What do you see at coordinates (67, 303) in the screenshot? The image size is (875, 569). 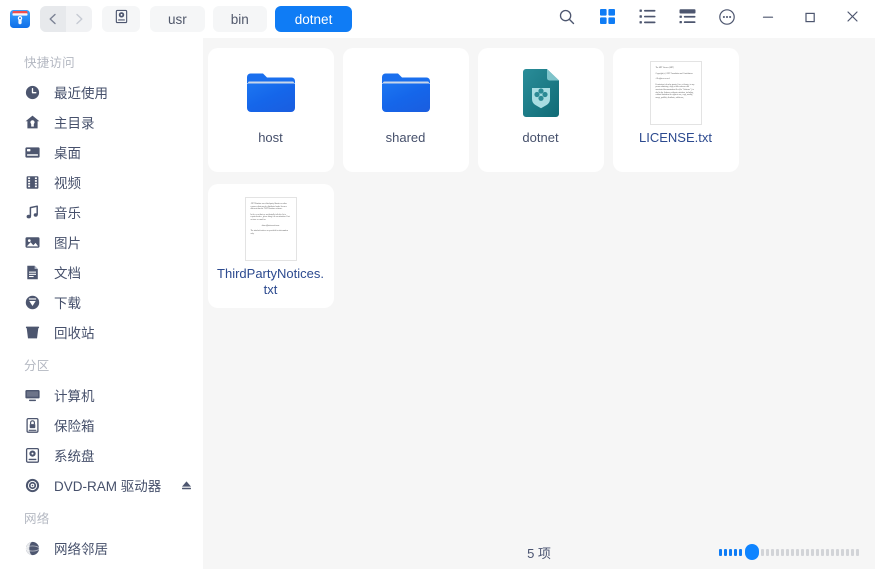 I see `sidebar-item-label: 下载` at bounding box center [67, 303].